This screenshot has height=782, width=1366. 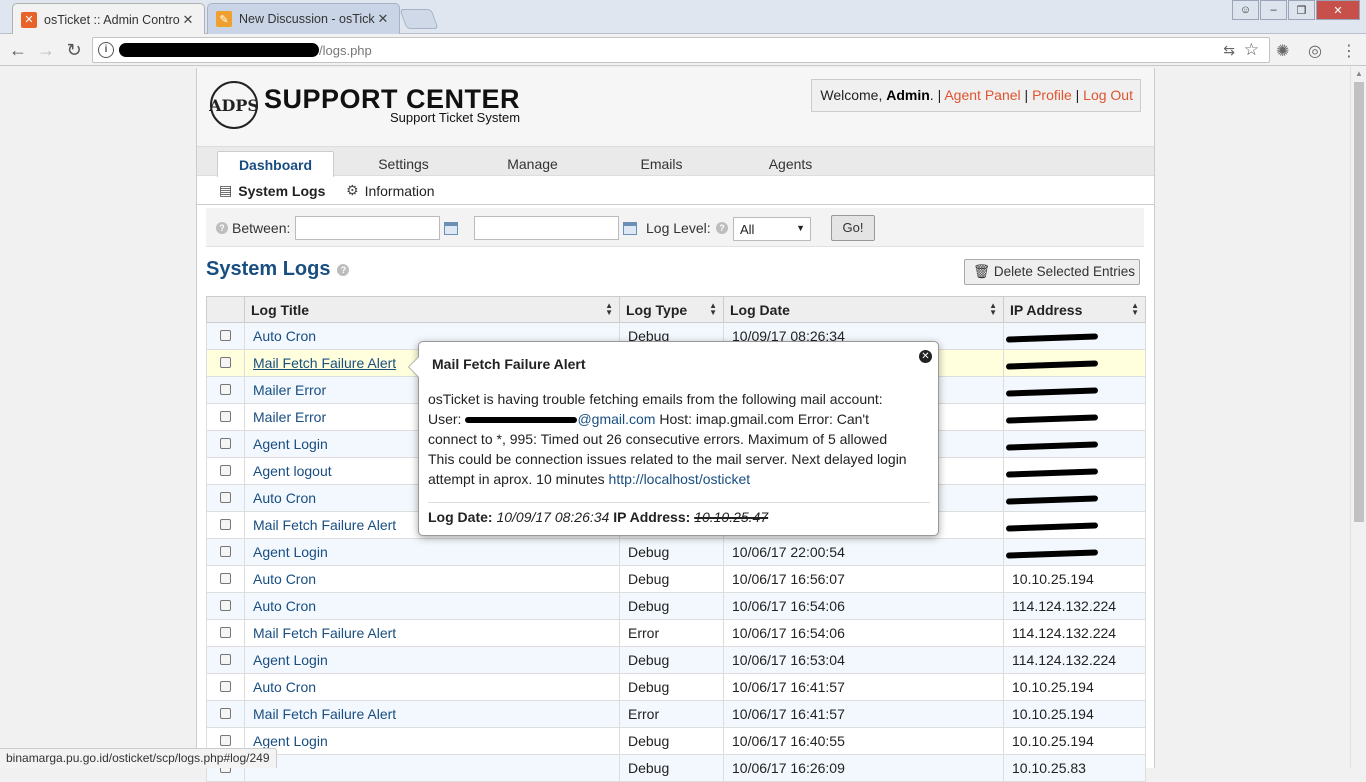 I want to click on column-header-log-title: Log Title ▲ ▼, so click(x=432, y=309).